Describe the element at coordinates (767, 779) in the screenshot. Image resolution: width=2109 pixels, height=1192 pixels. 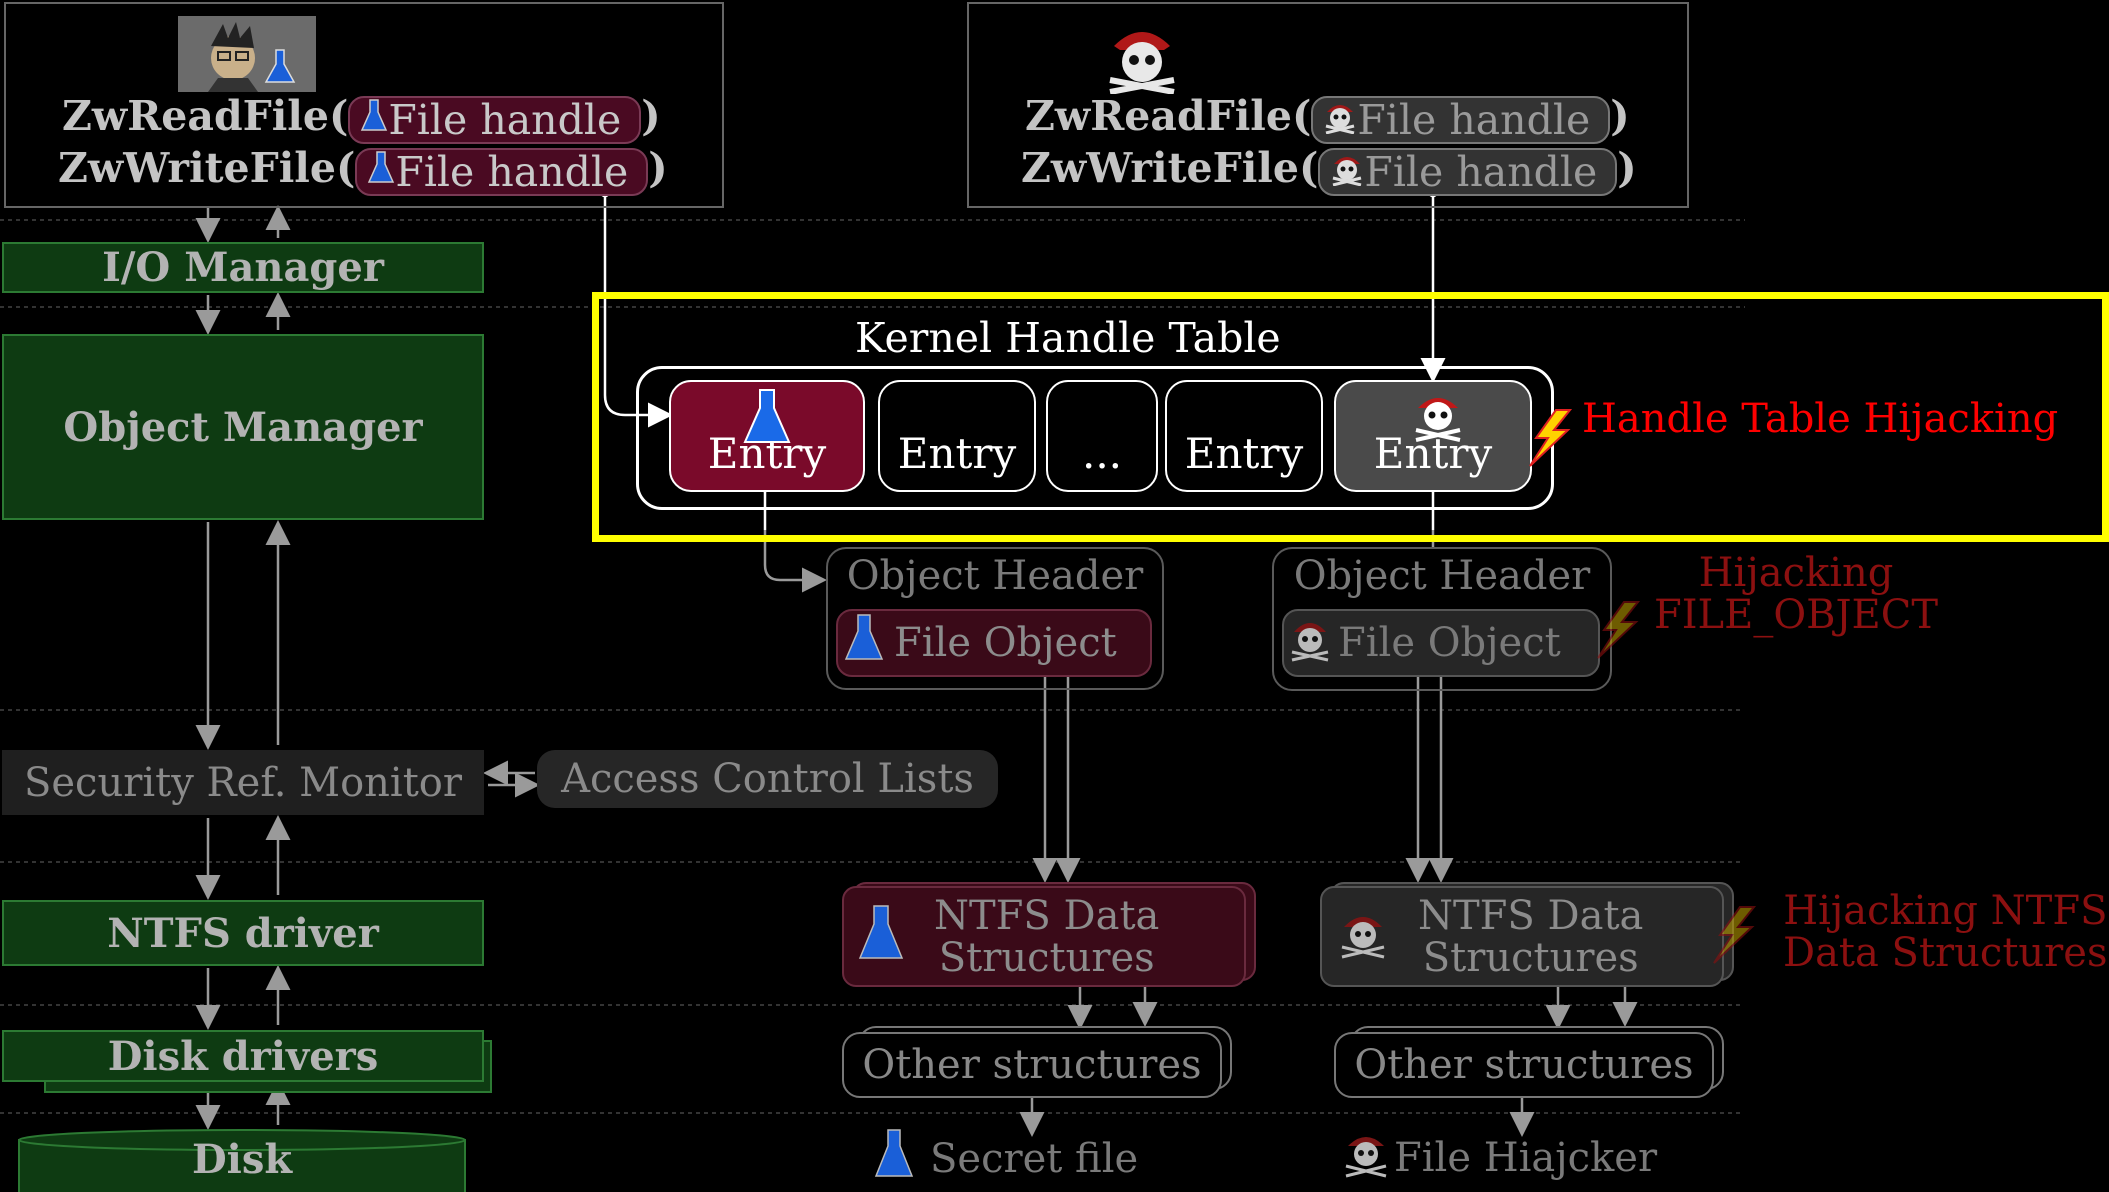
I see `access-control-lists: Access Control Lists` at that location.